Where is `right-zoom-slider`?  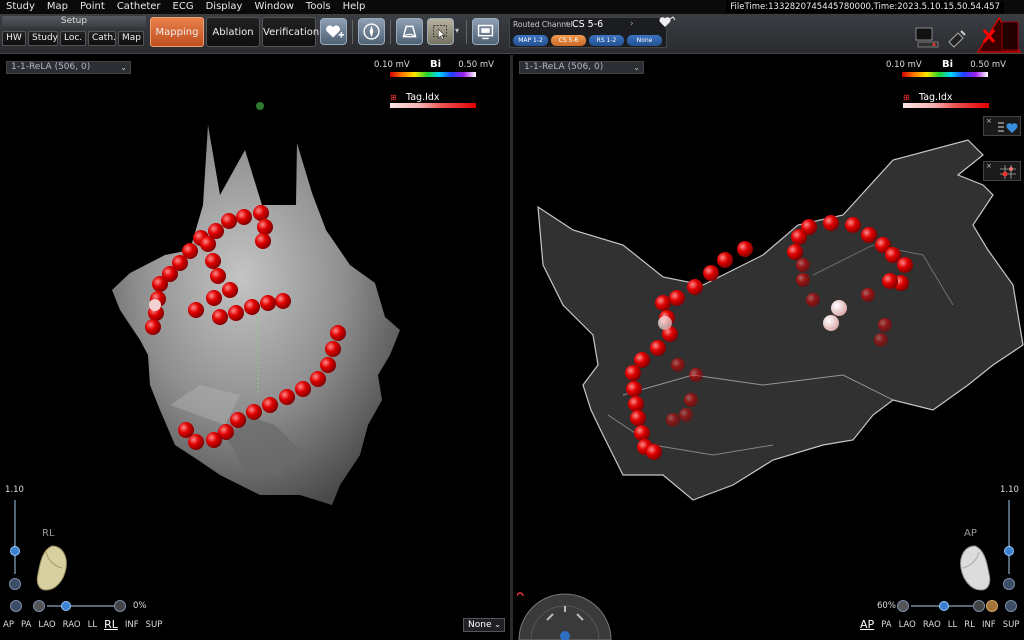
right-zoom-slider is located at coordinates (1009, 537).